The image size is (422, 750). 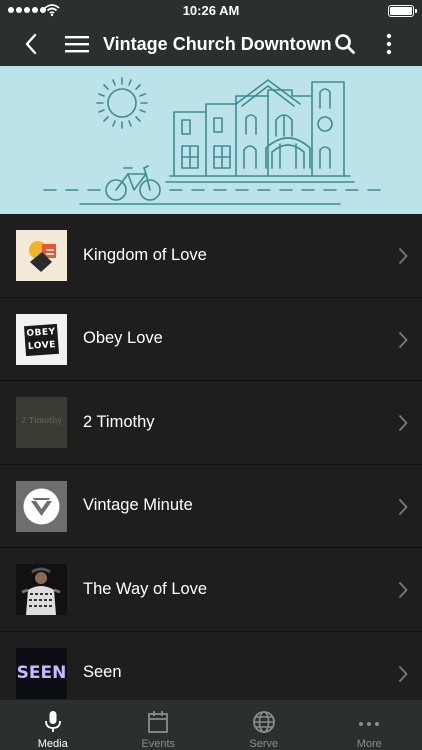 I want to click on search-icon, so click(x=345, y=44).